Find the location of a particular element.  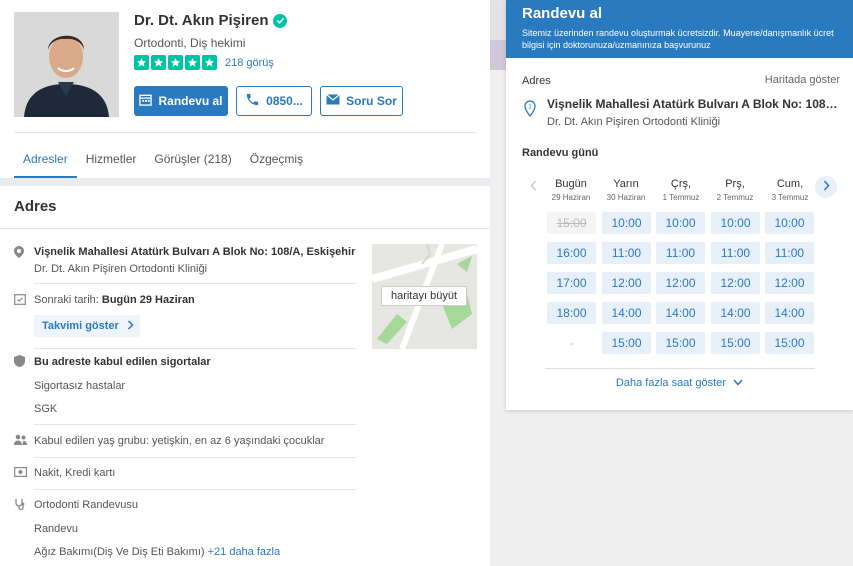

tab-gorusler: Görüşler (218) is located at coordinates (192, 159).